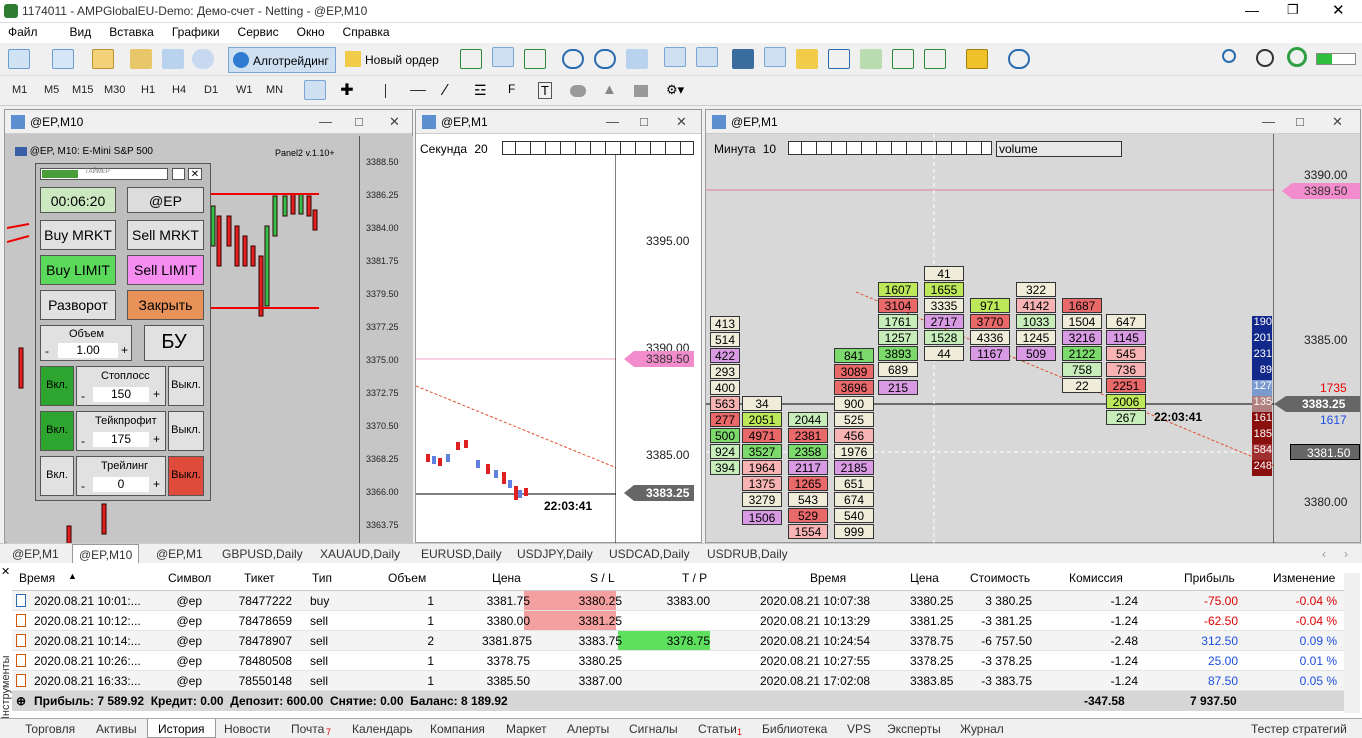 Image resolution: width=1362 pixels, height=738 pixels. Describe the element at coordinates (24, 31) in the screenshot. I see `menu-file: Файл` at that location.